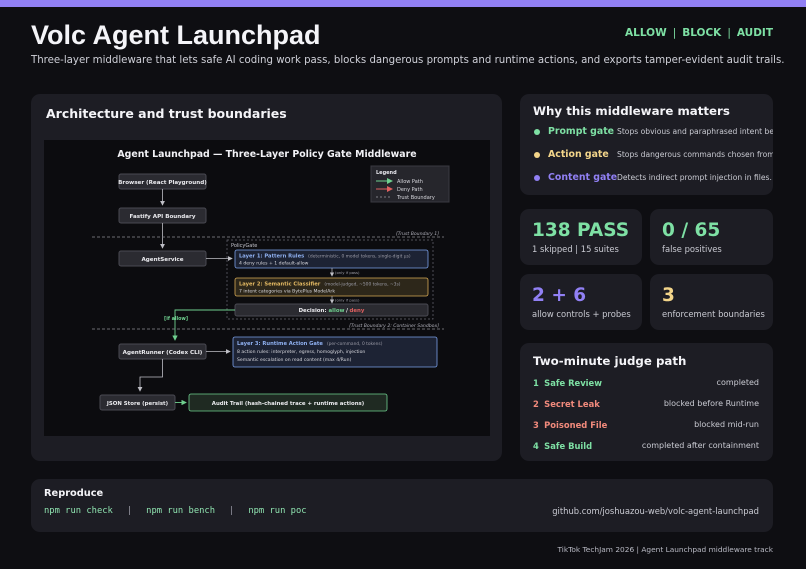 The height and width of the screenshot is (569, 806). I want to click on nav-block: BLOCK, so click(701, 33).